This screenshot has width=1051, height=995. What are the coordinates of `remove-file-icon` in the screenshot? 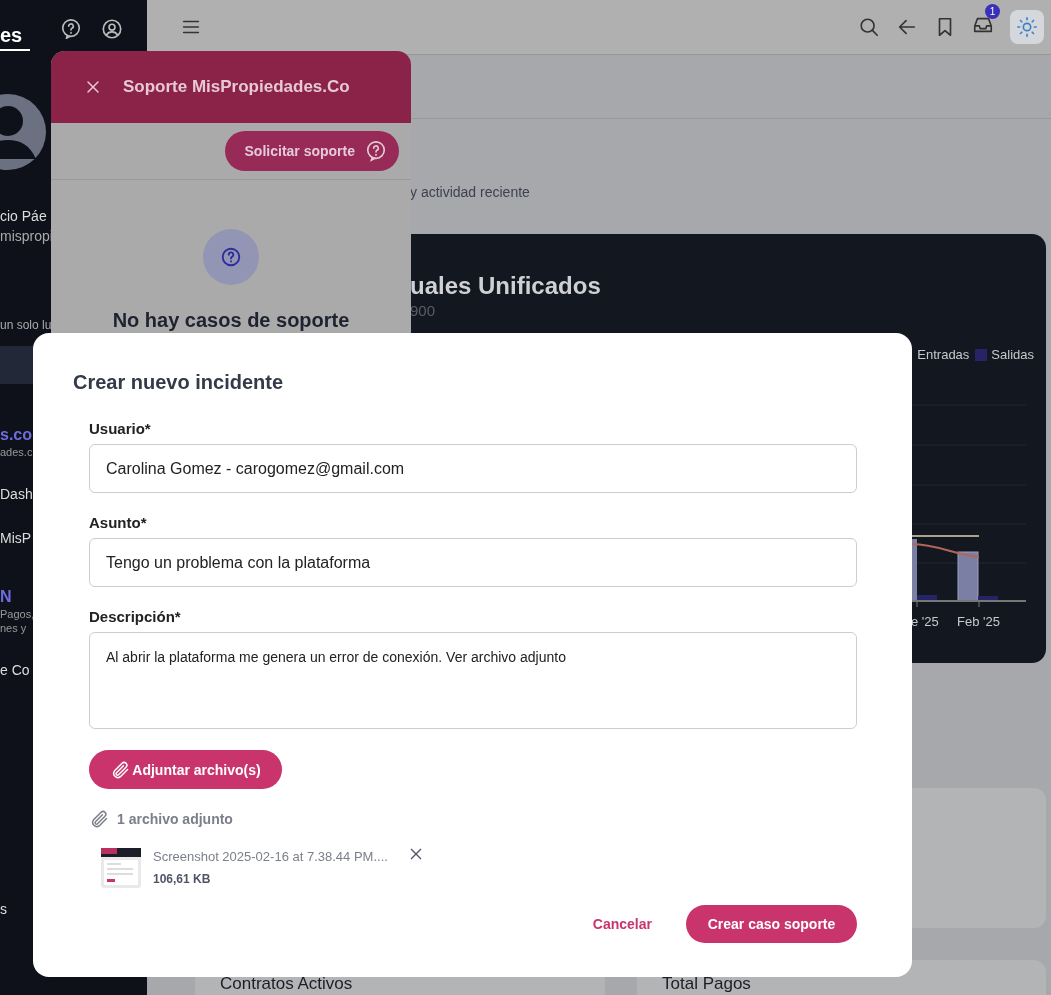 It's located at (415, 854).